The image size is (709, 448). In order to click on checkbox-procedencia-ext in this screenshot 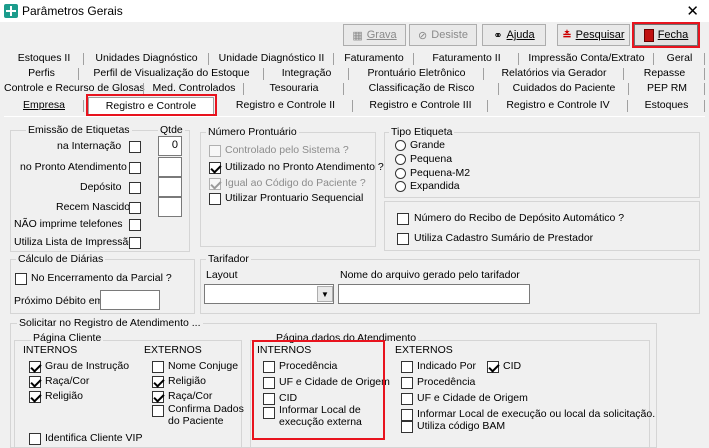, I will do `click(407, 383)`.